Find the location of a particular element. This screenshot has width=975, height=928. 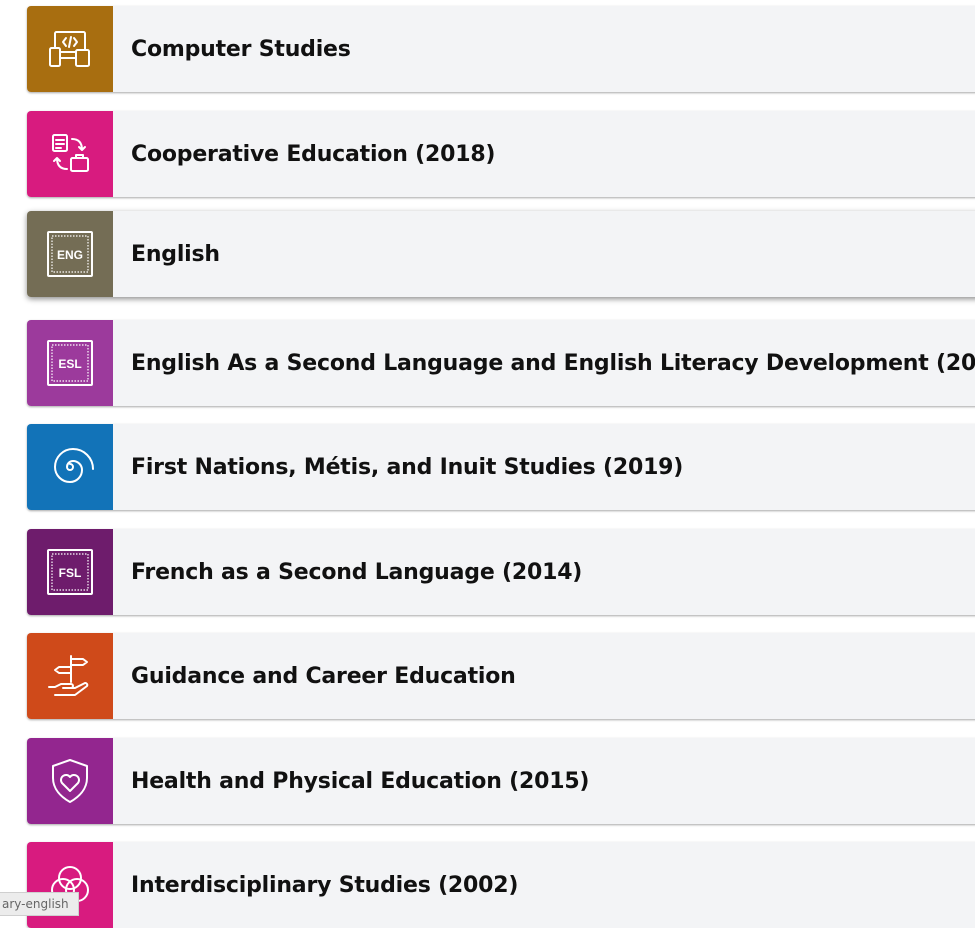

shield-heart-icon is located at coordinates (70, 781).